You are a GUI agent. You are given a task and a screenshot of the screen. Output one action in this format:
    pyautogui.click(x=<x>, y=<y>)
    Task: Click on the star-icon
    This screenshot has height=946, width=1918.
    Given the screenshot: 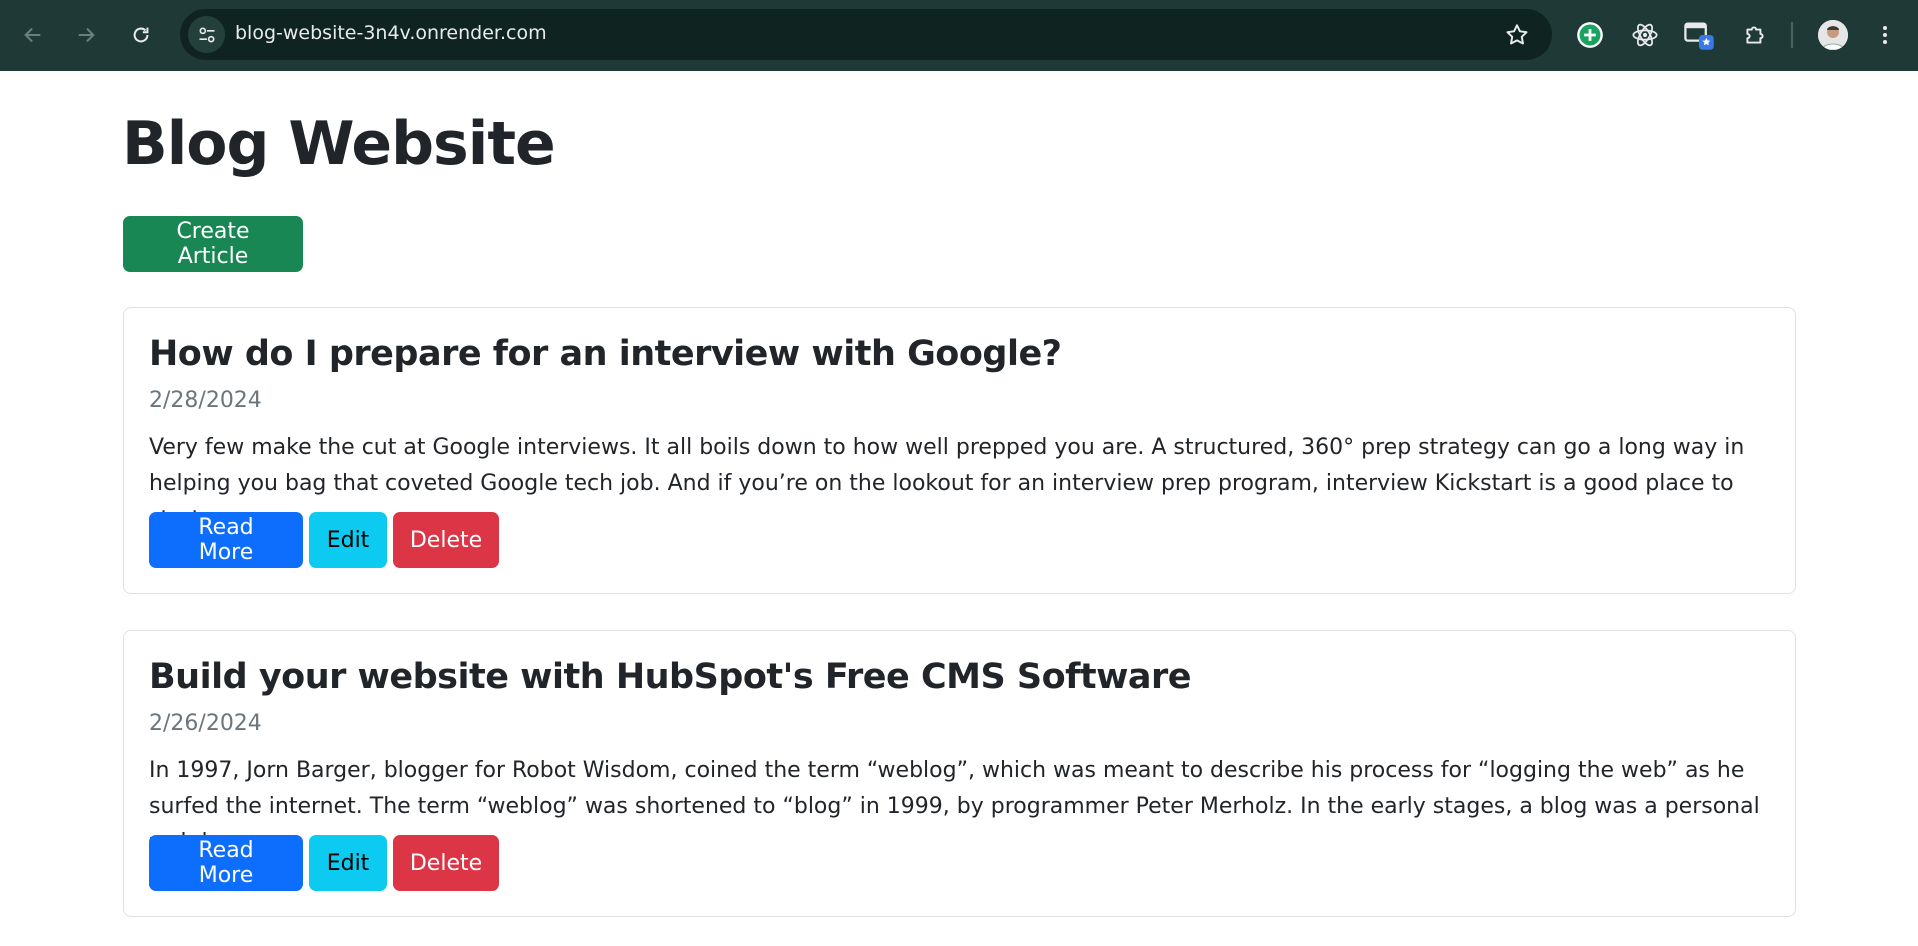 What is the action you would take?
    pyautogui.click(x=1517, y=34)
    